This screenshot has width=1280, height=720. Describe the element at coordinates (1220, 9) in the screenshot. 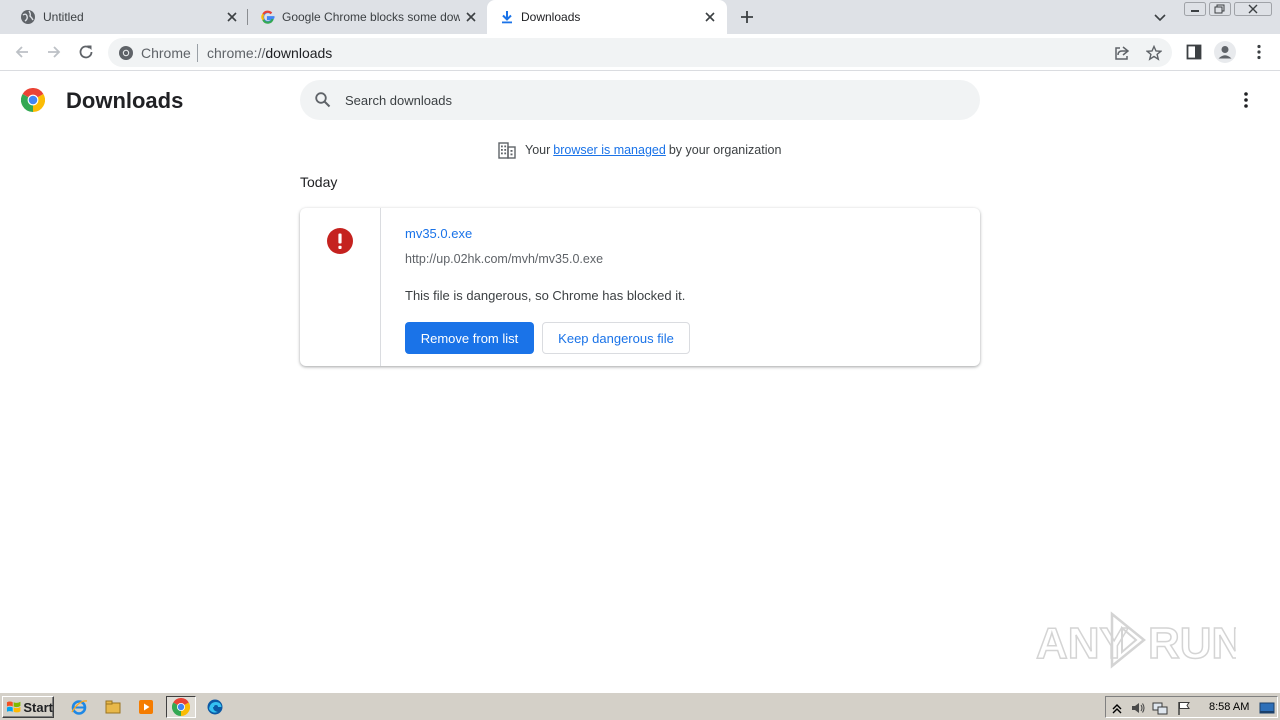

I see `restore-icon` at that location.